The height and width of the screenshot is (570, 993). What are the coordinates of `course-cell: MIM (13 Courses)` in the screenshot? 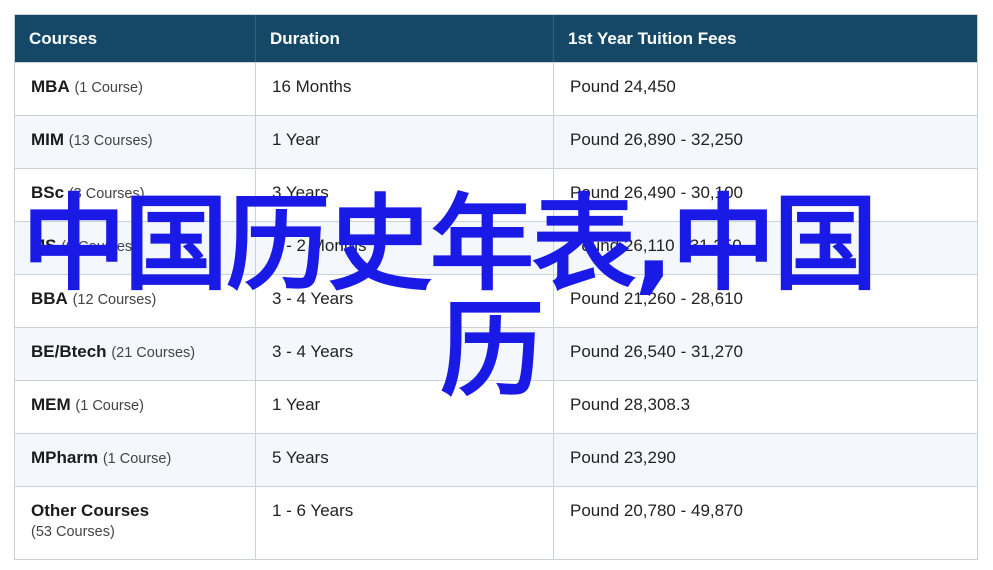 It's located at (135, 142).